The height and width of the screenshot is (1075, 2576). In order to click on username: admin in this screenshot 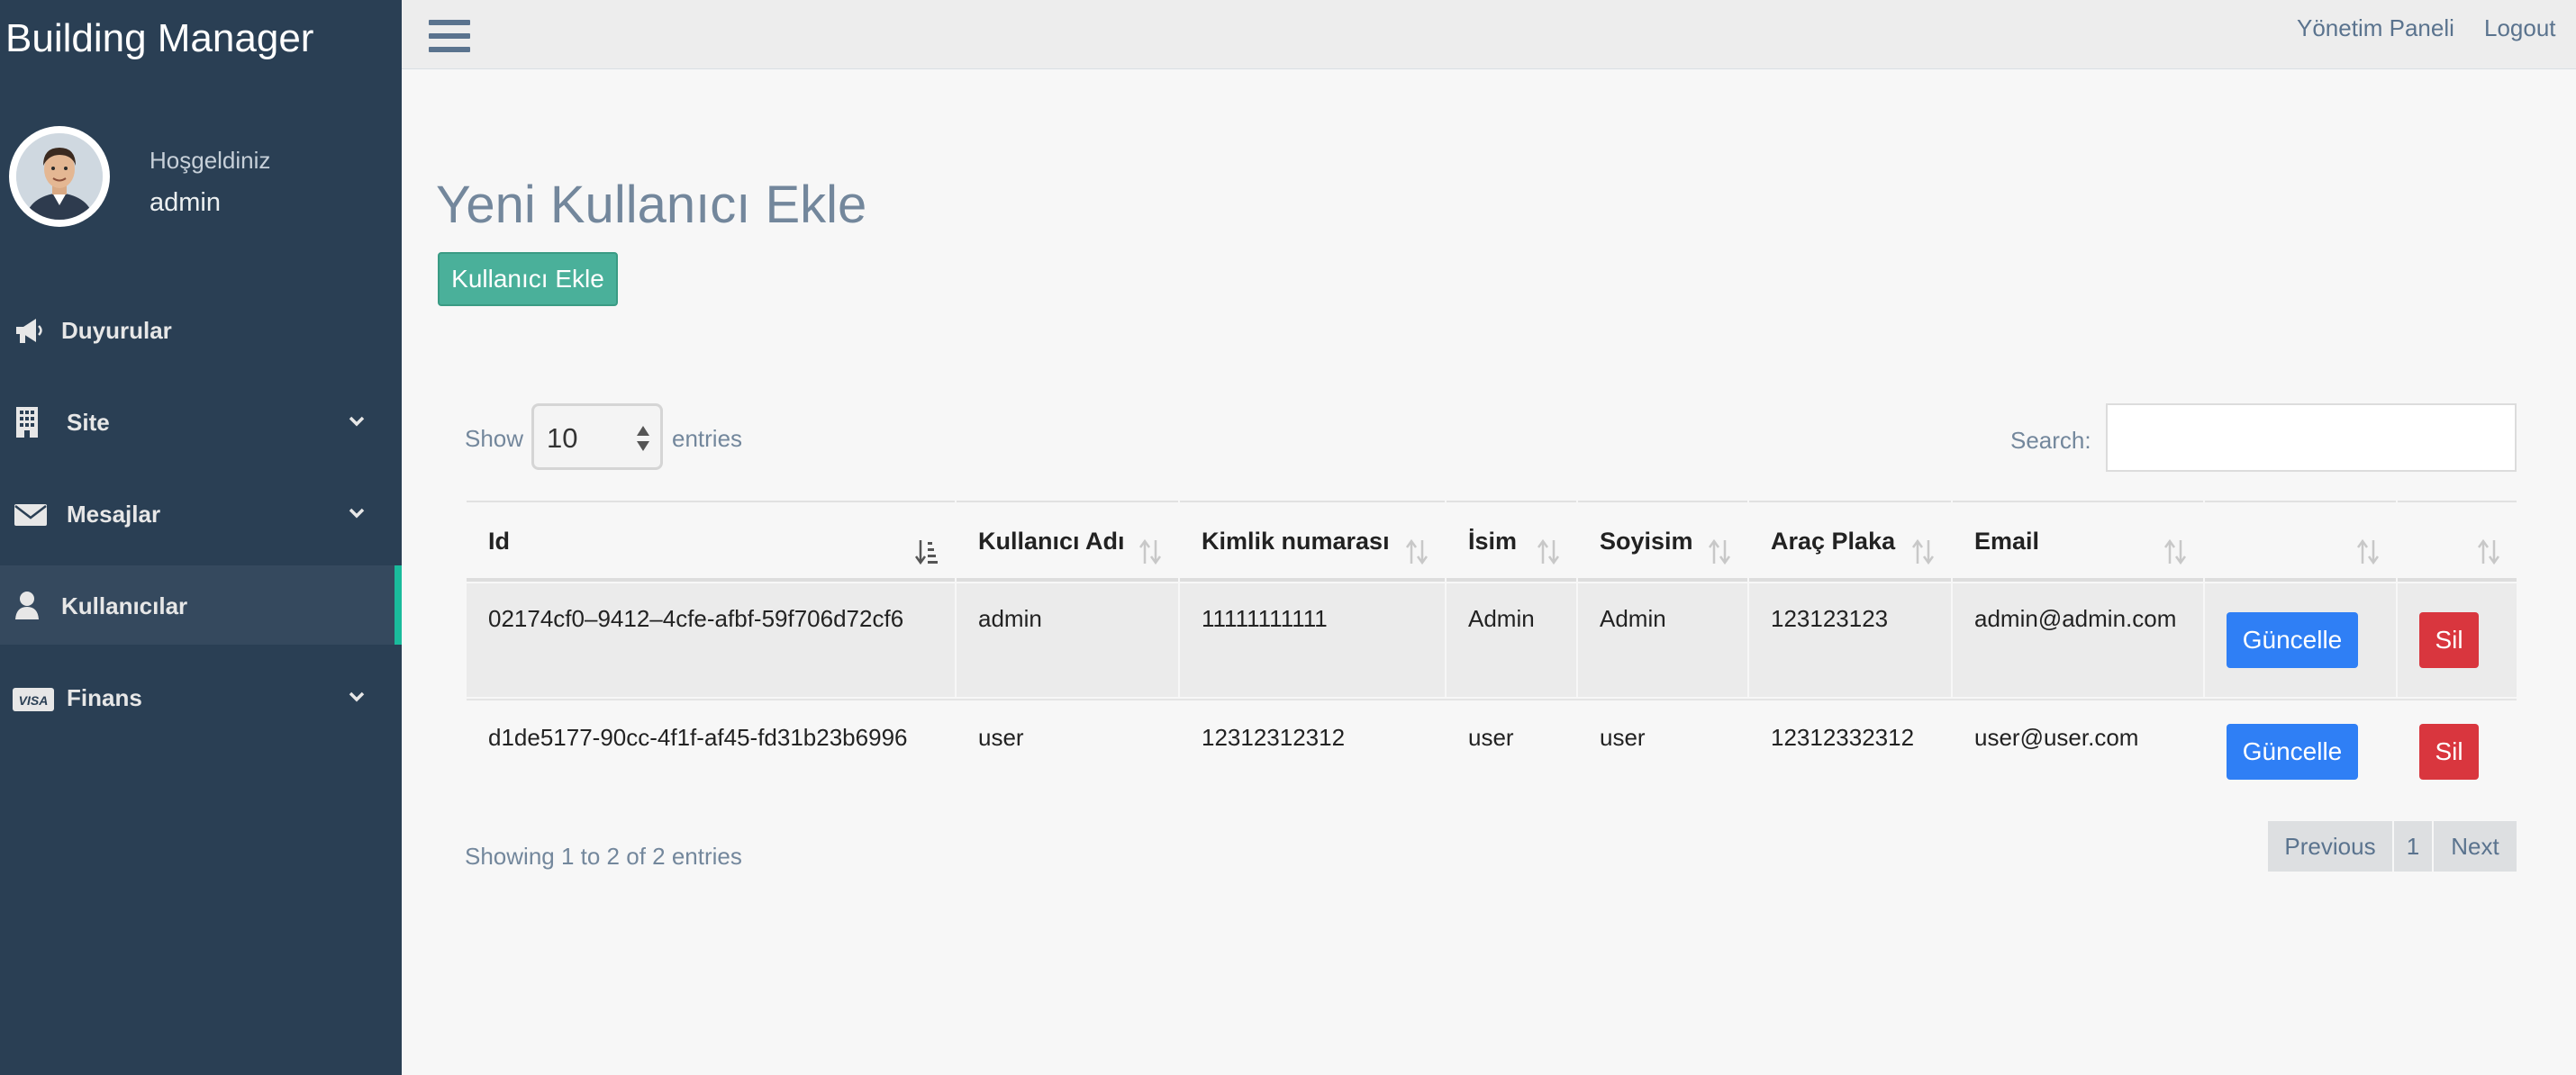, I will do `click(185, 202)`.